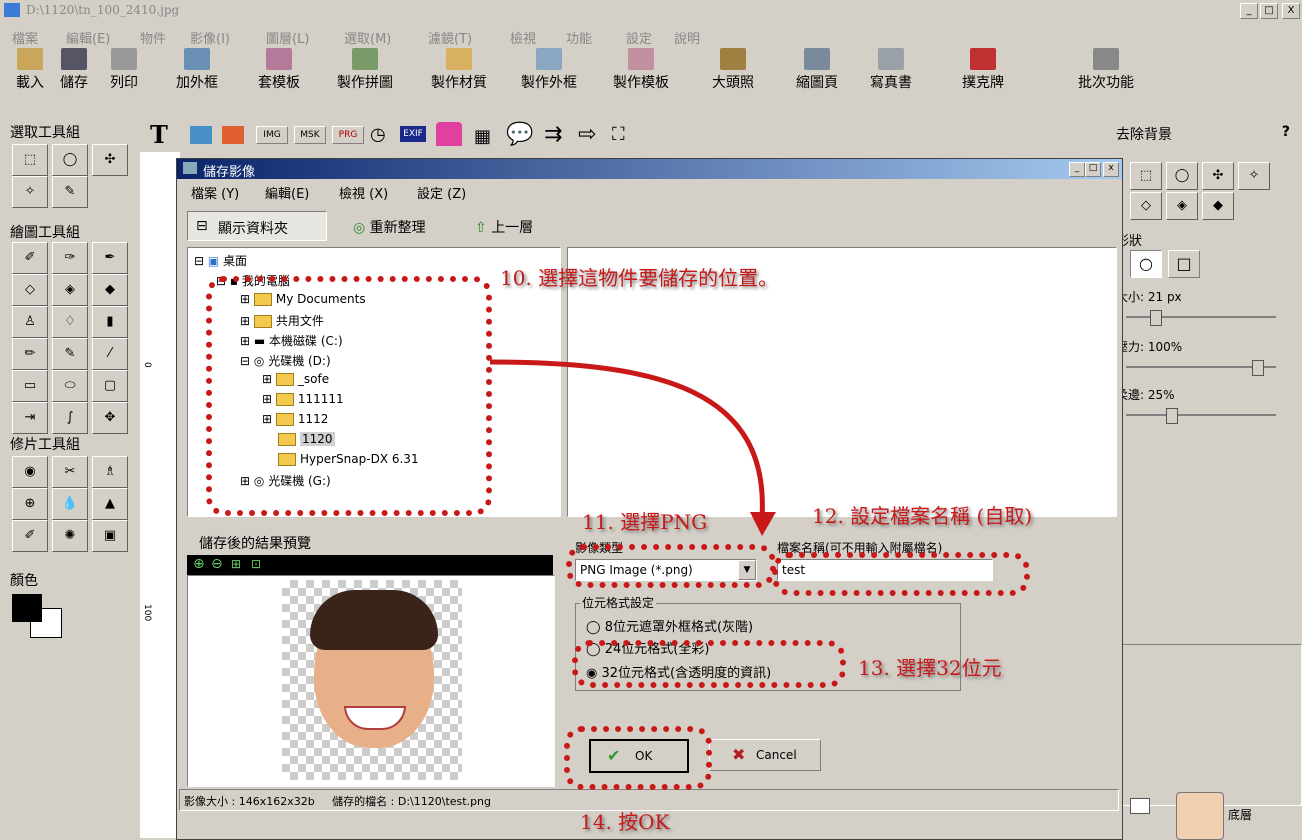  I want to click on layer-thumbnail, so click(1200, 816).